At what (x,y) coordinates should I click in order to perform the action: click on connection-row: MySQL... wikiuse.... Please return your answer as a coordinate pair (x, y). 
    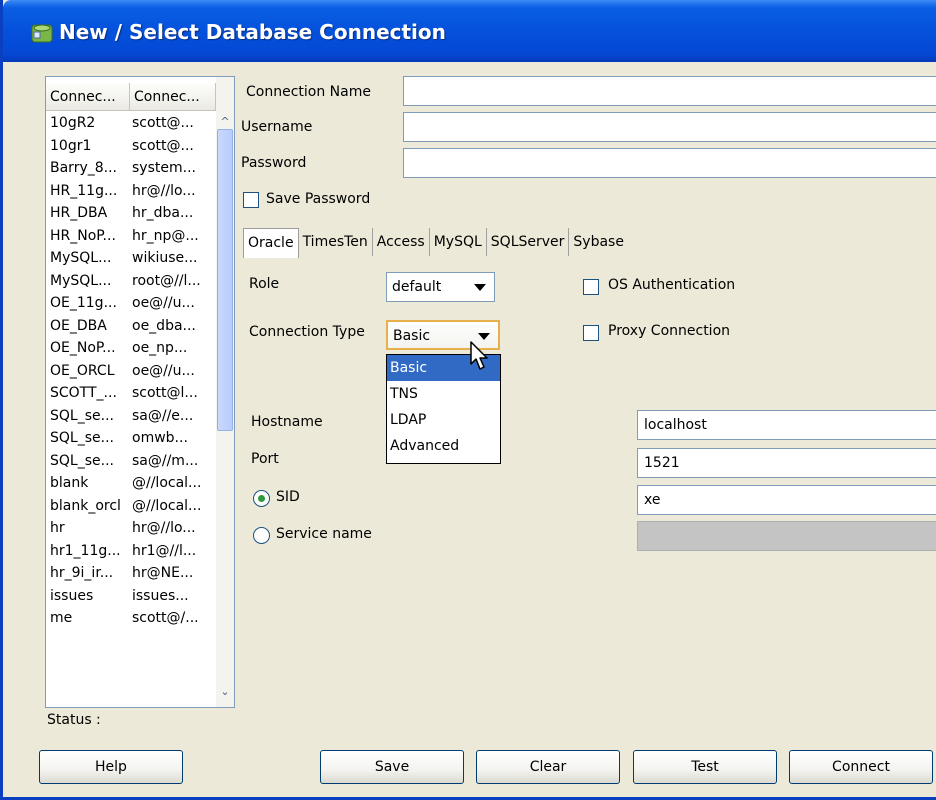
    Looking at the image, I should click on (131, 258).